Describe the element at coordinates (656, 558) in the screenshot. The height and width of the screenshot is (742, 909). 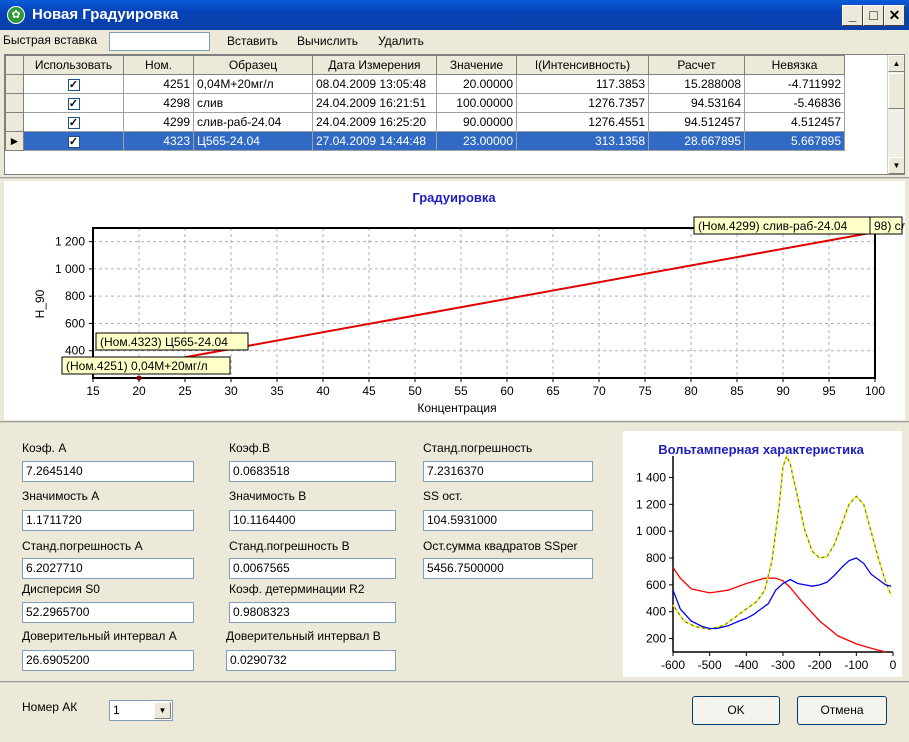
I see `y-tick-label: 800` at that location.